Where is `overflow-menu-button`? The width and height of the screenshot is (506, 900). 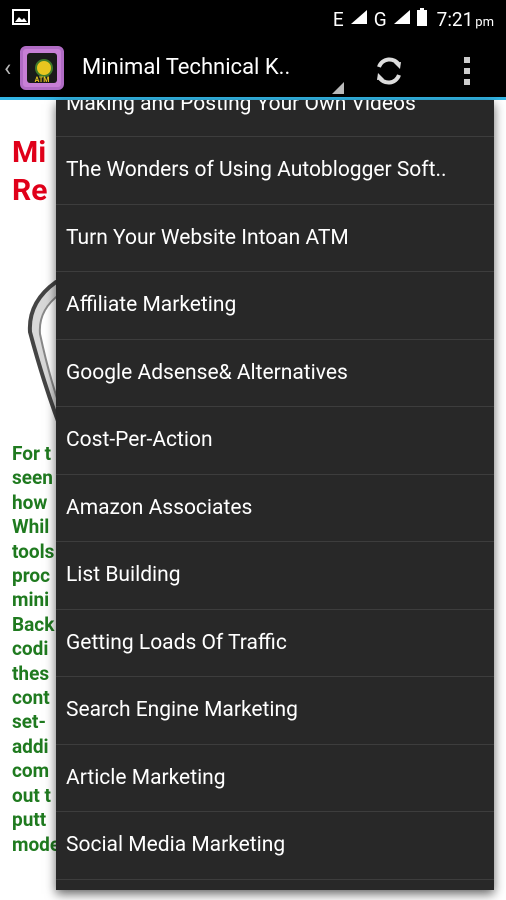
overflow-menu-button is located at coordinates (467, 71).